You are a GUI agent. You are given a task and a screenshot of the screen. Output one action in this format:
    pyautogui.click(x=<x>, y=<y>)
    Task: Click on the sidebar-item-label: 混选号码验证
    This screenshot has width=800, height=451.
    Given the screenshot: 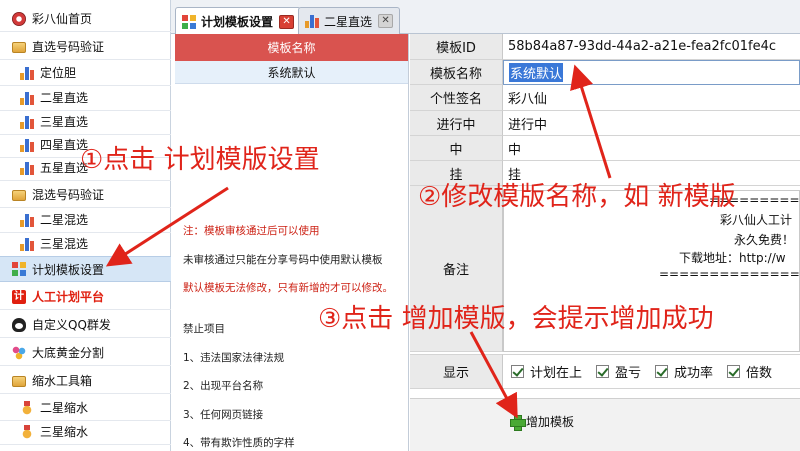 What is the action you would take?
    pyautogui.click(x=68, y=195)
    